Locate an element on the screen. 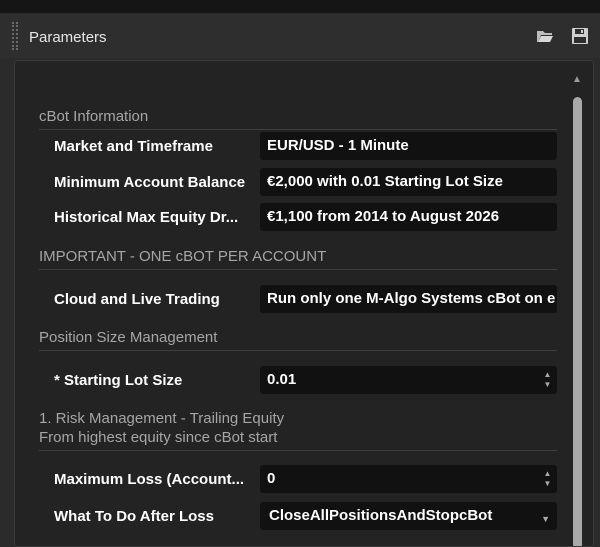 This screenshot has height=547, width=600. min-balance-field: €2,000 with 0.01 Starting Lot Size is located at coordinates (408, 182).